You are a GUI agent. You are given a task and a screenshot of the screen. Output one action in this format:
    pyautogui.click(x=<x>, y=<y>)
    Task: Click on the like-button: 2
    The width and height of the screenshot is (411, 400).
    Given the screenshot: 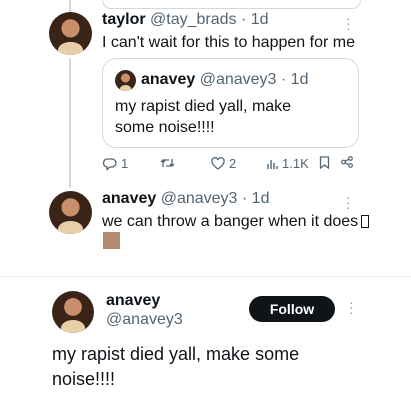 What is the action you would take?
    pyautogui.click(x=223, y=163)
    